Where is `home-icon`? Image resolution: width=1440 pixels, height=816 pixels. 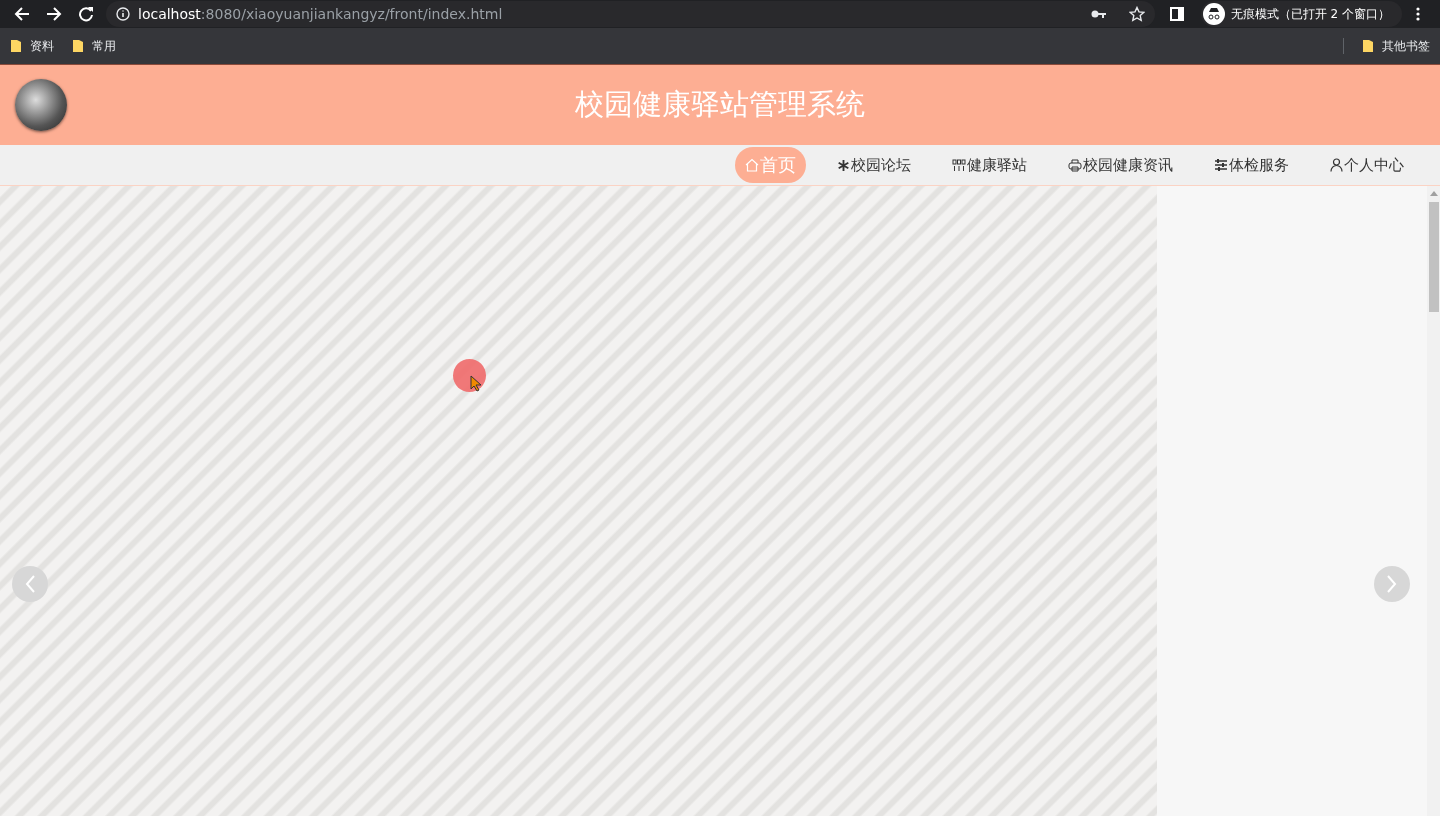 home-icon is located at coordinates (752, 165).